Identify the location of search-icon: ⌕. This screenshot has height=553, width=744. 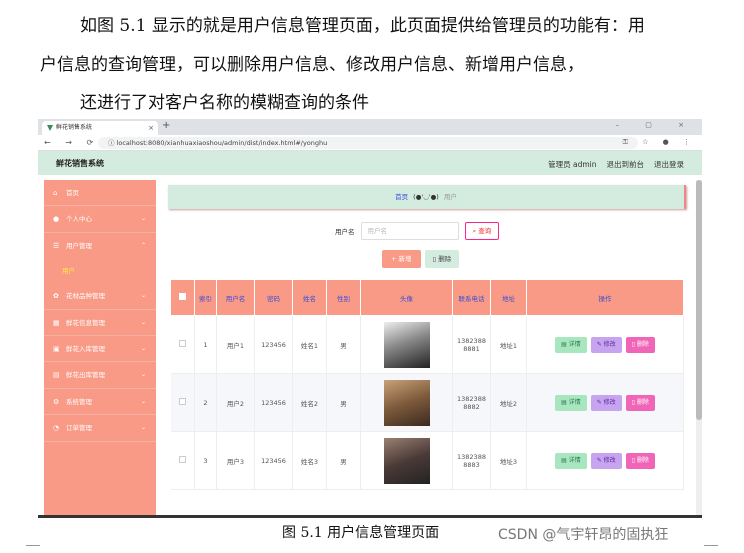
(474, 231).